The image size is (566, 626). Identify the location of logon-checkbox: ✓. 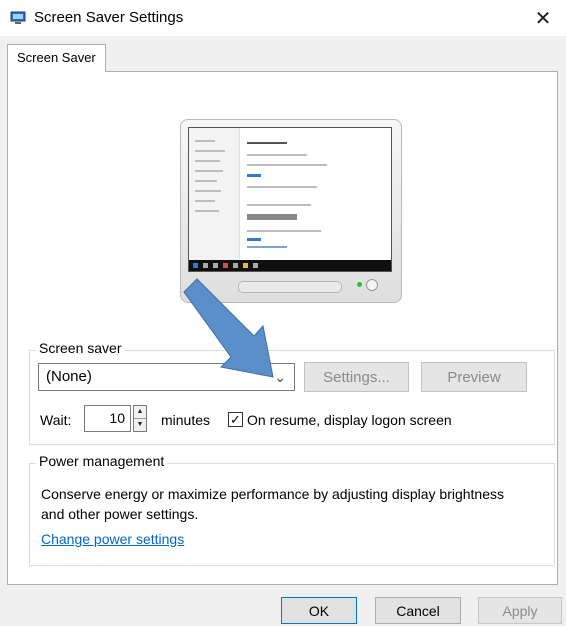
(235, 419).